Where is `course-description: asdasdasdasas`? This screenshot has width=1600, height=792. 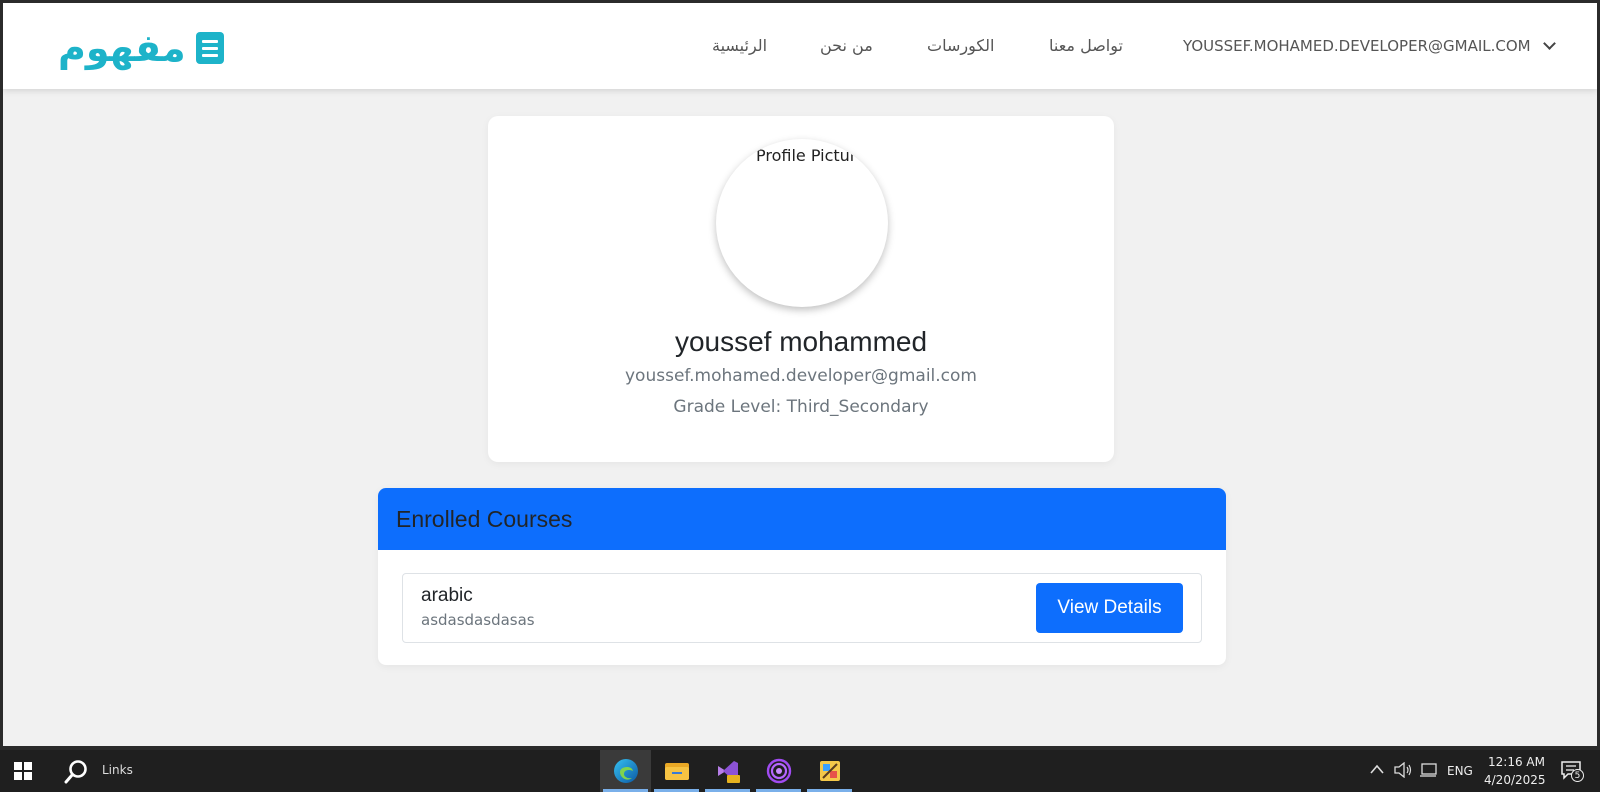 course-description: asdasdasdasas is located at coordinates (478, 620).